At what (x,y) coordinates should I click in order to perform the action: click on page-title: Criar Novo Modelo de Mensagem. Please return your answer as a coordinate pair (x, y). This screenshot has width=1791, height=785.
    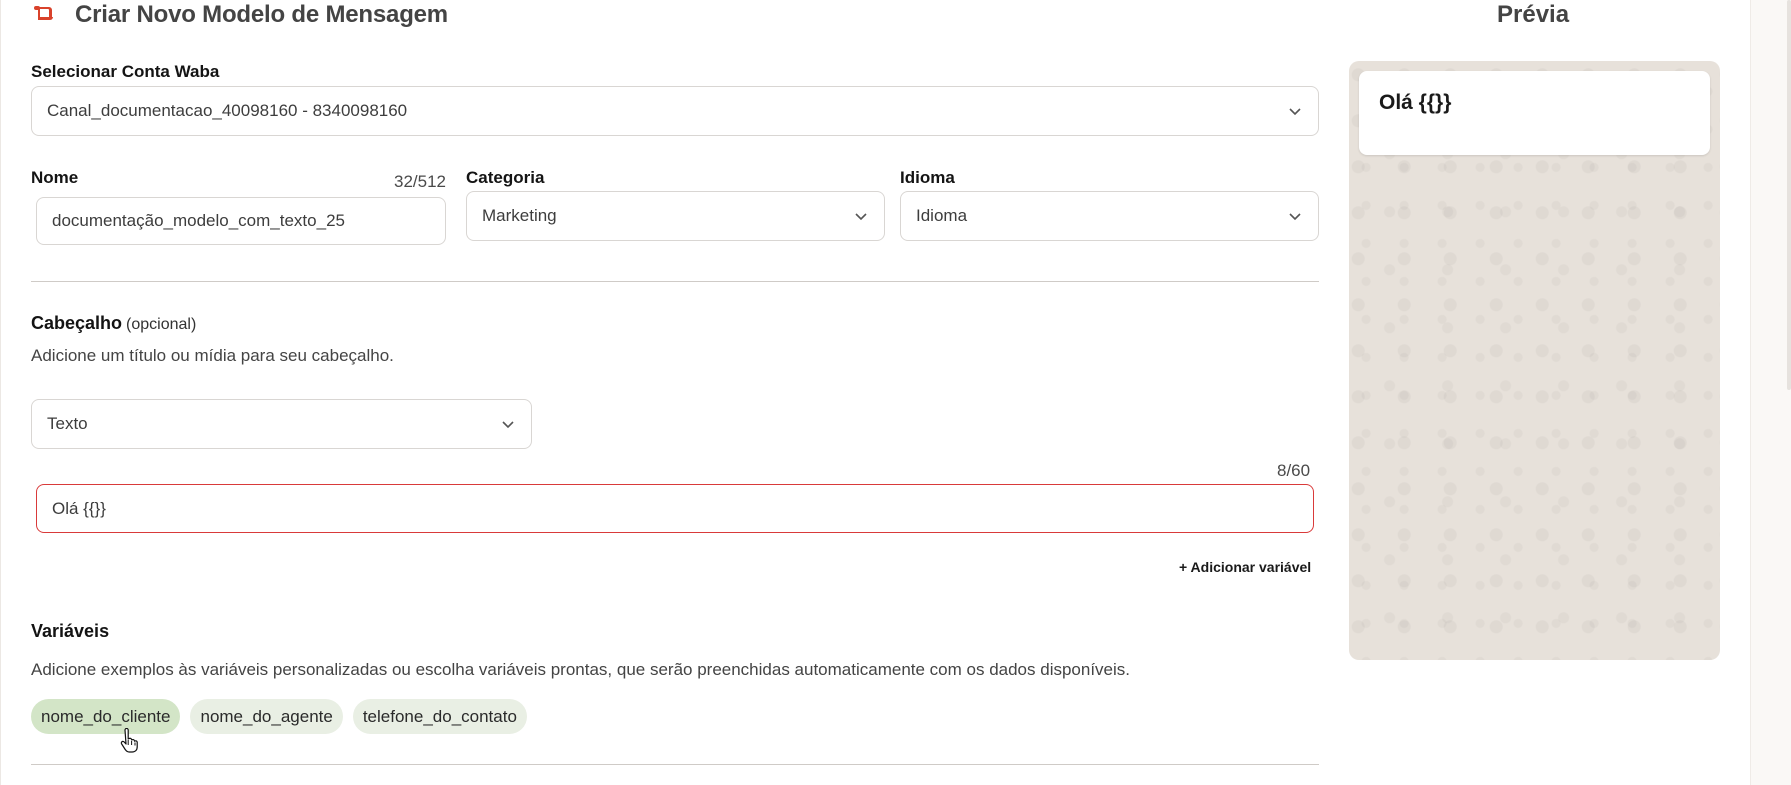
    Looking at the image, I should click on (261, 14).